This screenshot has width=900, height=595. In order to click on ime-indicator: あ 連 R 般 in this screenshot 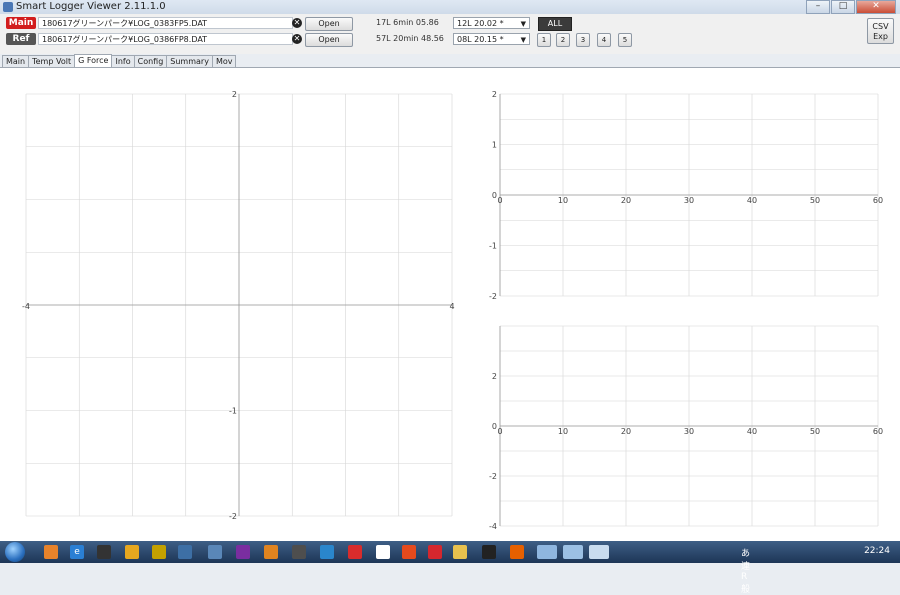, I will do `click(745, 570)`.